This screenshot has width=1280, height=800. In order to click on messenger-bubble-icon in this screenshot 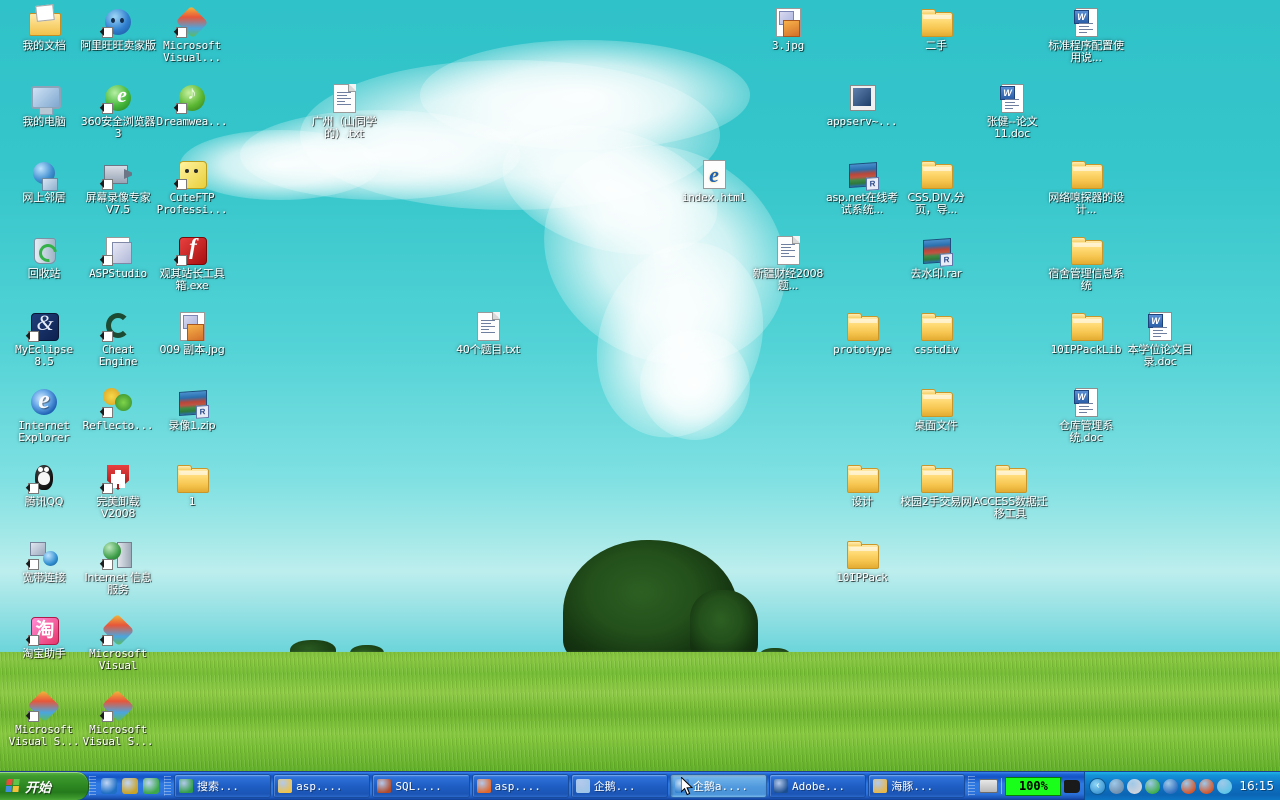, I will do `click(1225, 786)`.